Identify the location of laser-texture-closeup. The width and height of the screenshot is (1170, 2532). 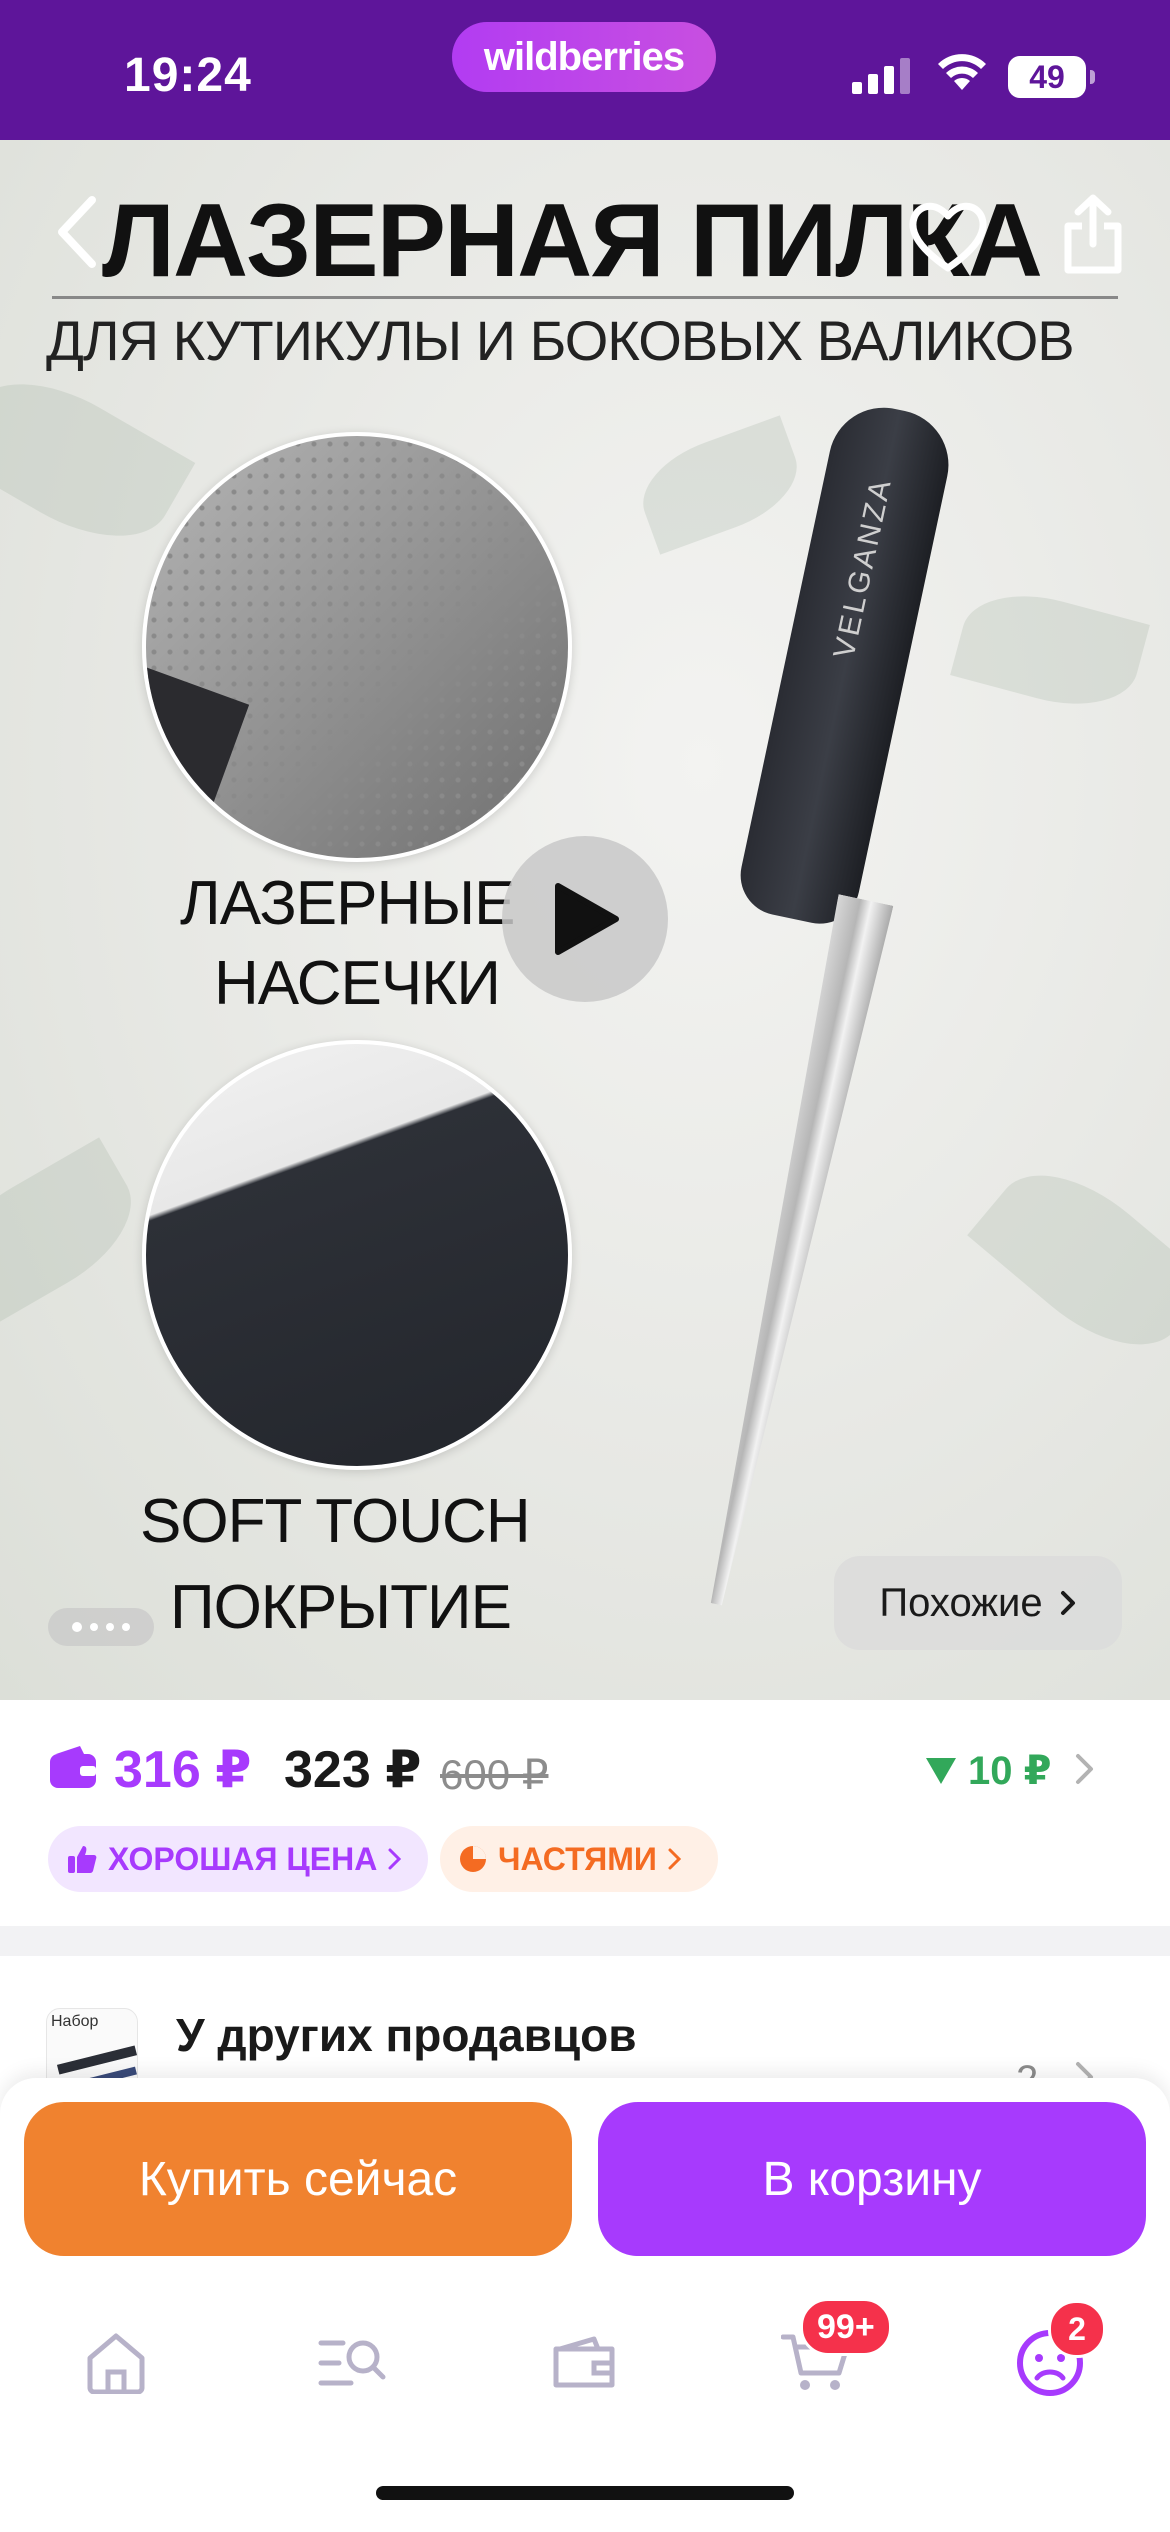
(357, 647).